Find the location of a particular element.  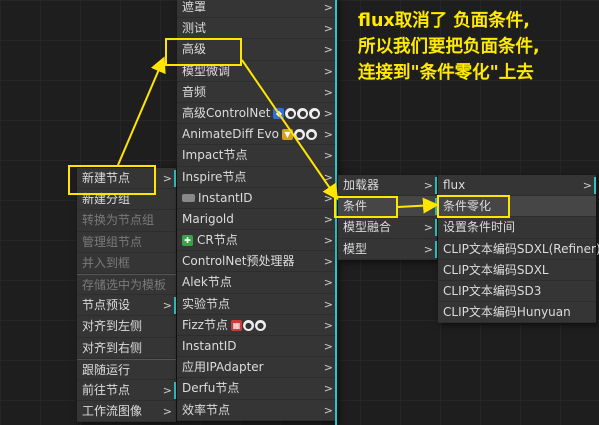

menu-item-animatediff: AnimateDiff Evo ▼ ● ● > is located at coordinates (257, 135).